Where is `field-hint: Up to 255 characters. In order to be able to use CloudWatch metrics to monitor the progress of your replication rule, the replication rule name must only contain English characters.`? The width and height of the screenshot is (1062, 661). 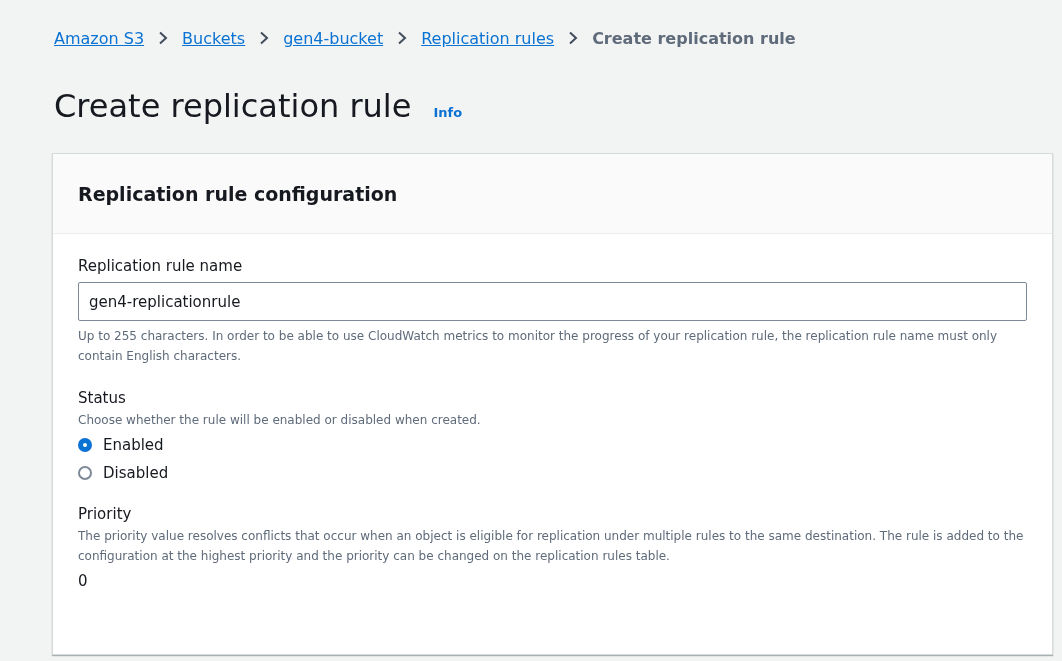
field-hint: Up to 255 characters. In order to be able to use CloudWatch metrics to monitor the progress of your replication rule, the replication rule name must only contain English characters. is located at coordinates (538, 346).